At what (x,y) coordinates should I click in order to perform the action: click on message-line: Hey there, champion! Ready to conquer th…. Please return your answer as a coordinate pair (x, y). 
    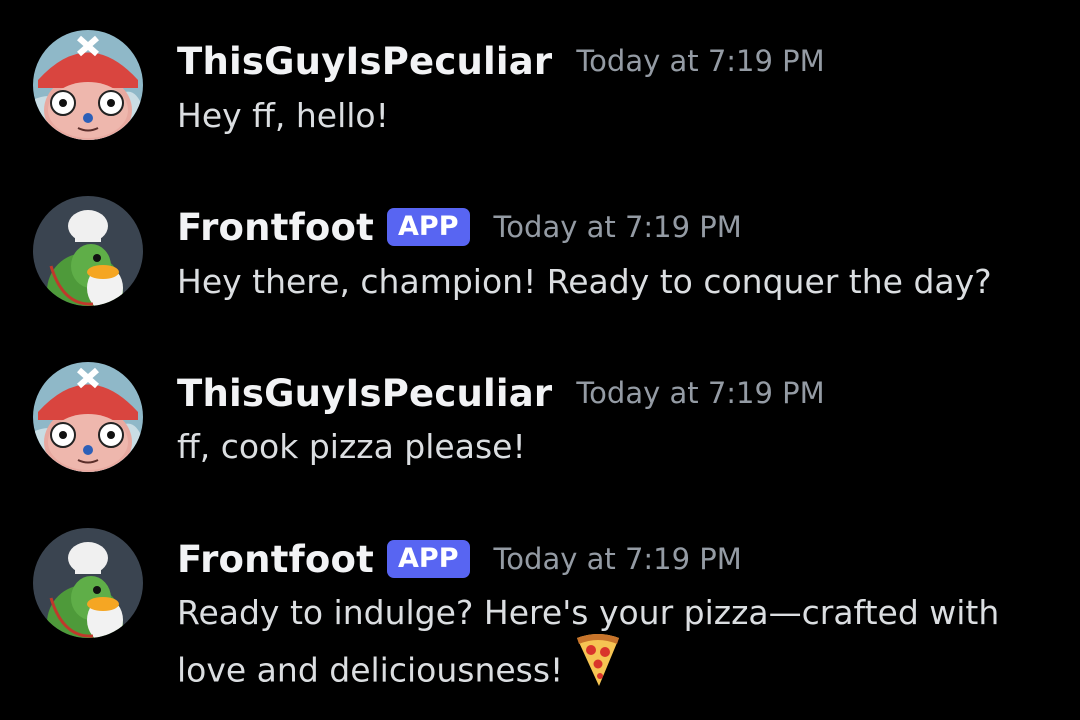
    Looking at the image, I should click on (584, 281).